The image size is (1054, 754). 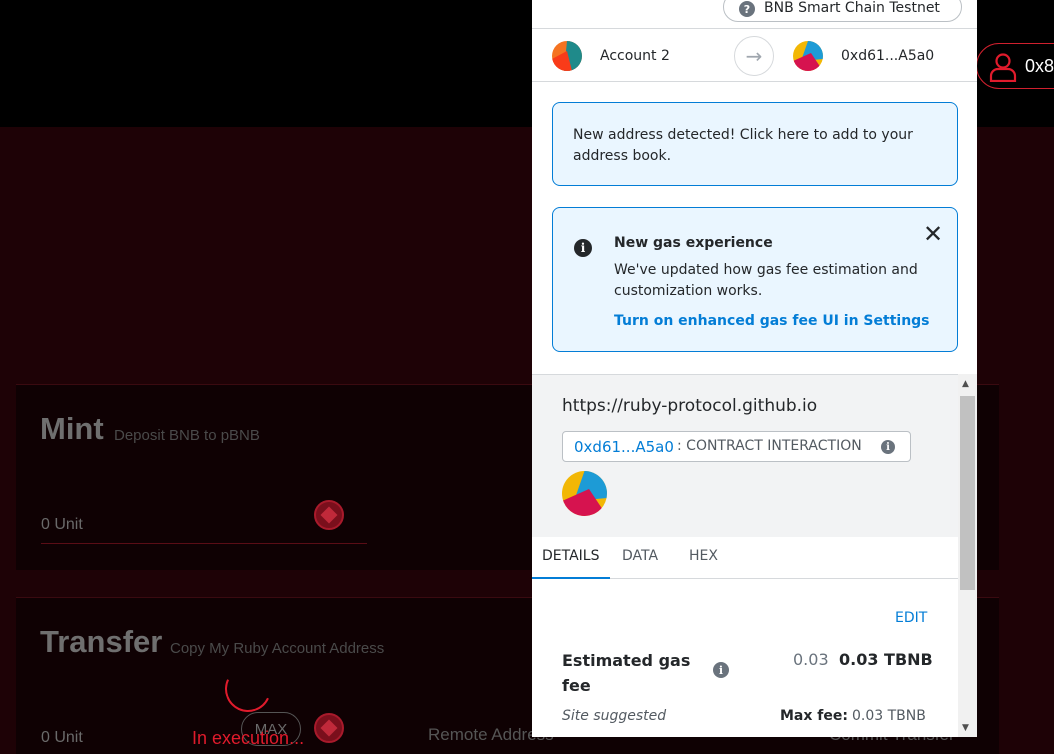 I want to click on from-account-identicon, so click(x=567, y=56).